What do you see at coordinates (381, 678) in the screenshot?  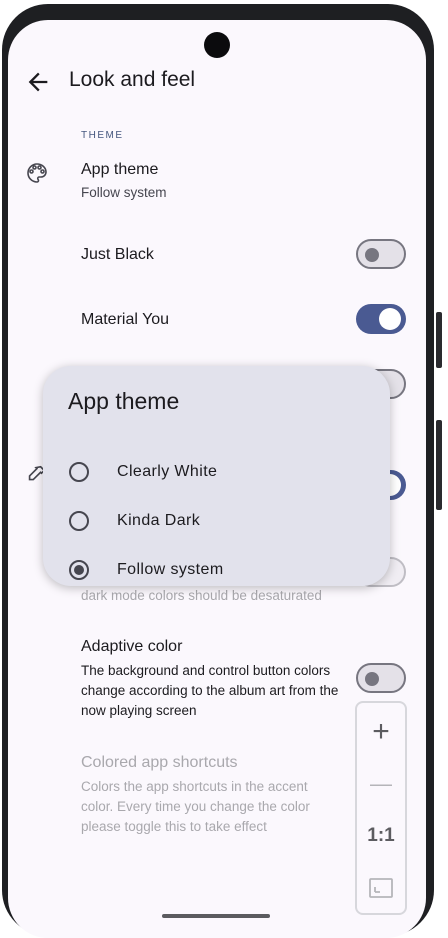 I see `adaptive-color-switch` at bounding box center [381, 678].